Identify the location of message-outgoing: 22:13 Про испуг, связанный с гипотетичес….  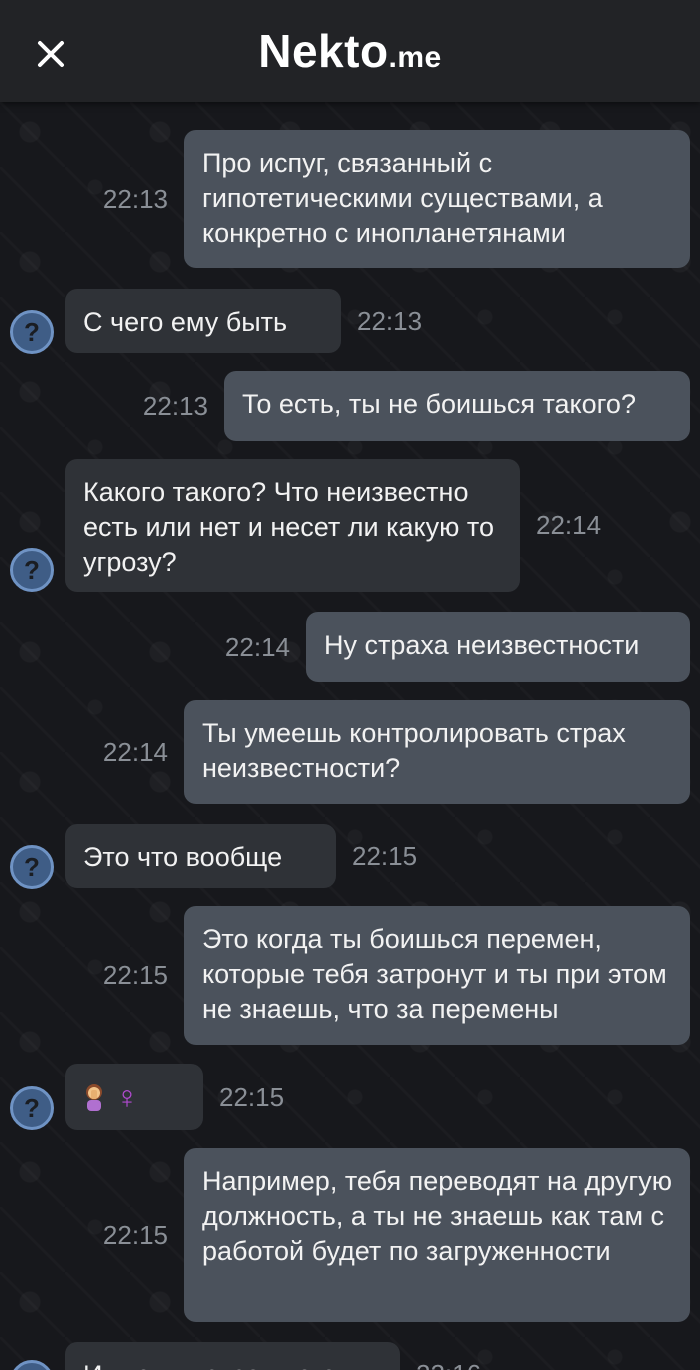
(396, 199).